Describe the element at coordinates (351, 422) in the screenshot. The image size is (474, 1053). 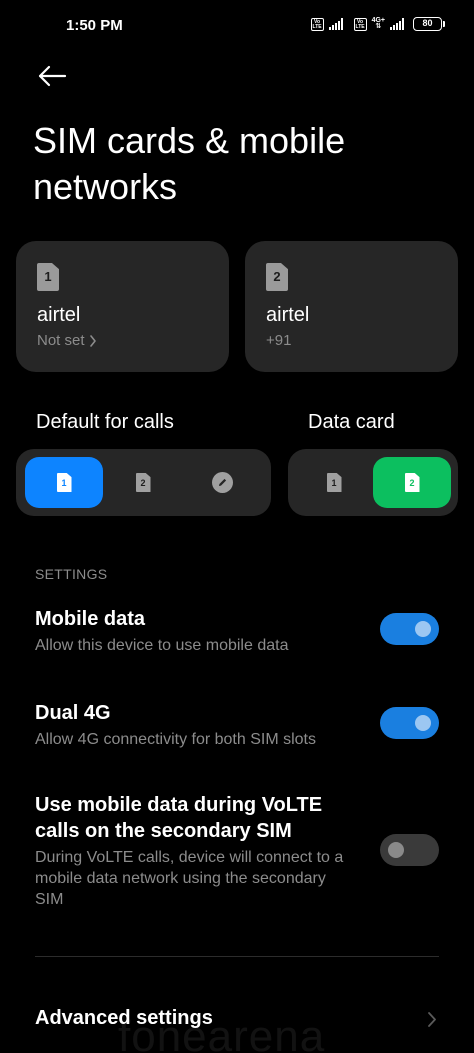
I see `data-card-label: Data card` at that location.